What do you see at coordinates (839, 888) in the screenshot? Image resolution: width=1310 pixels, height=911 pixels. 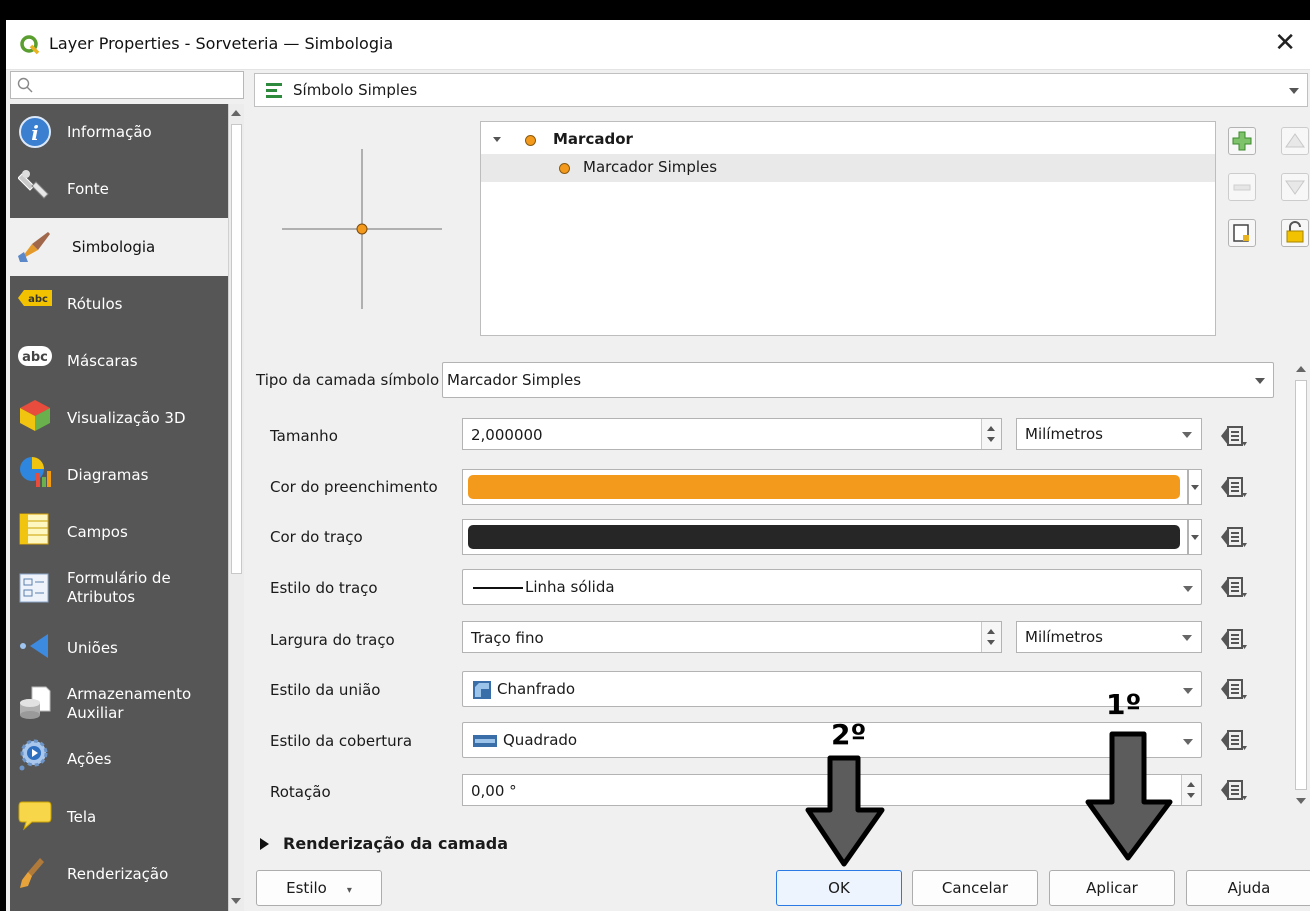 I see `ok-button: OK` at bounding box center [839, 888].